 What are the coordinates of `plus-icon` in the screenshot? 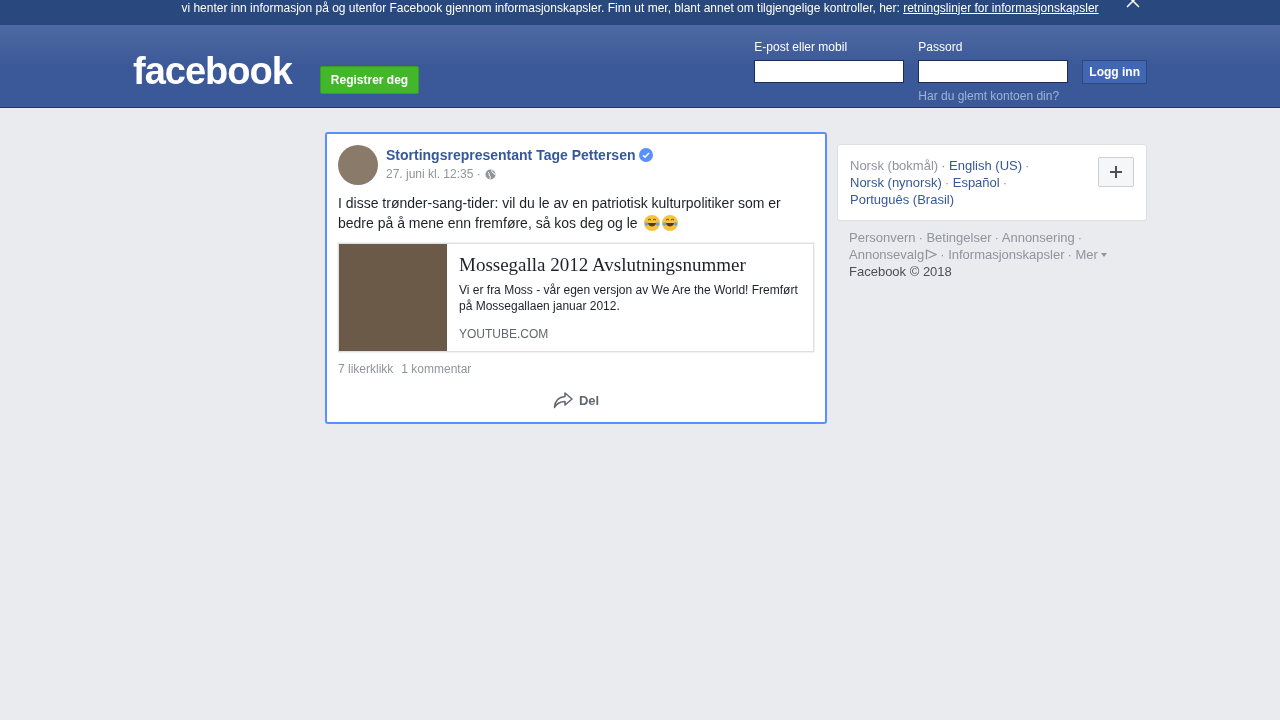 It's located at (1116, 172).